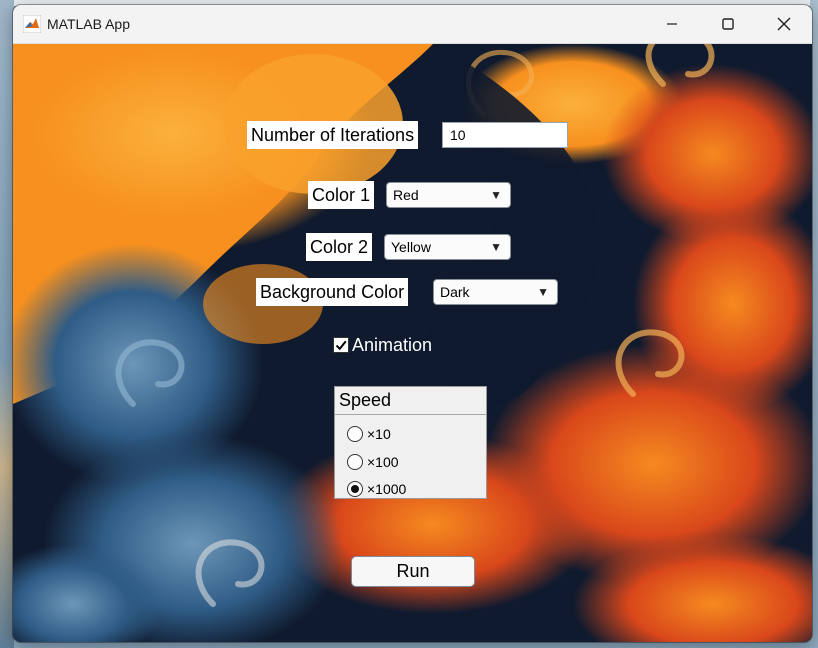  Describe the element at coordinates (32, 24) in the screenshot. I see `matlab-icon` at that location.